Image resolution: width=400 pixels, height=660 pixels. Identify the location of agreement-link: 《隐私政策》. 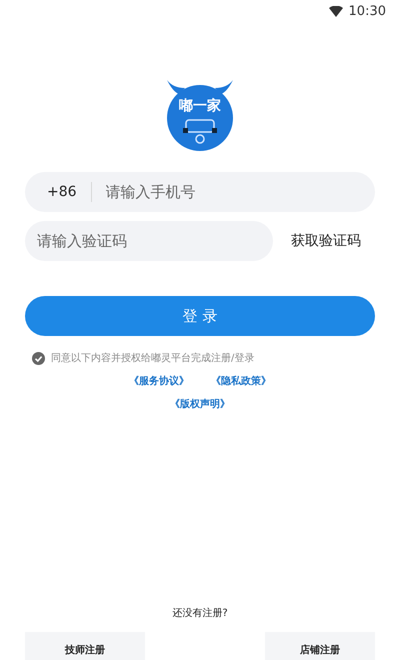
(241, 381).